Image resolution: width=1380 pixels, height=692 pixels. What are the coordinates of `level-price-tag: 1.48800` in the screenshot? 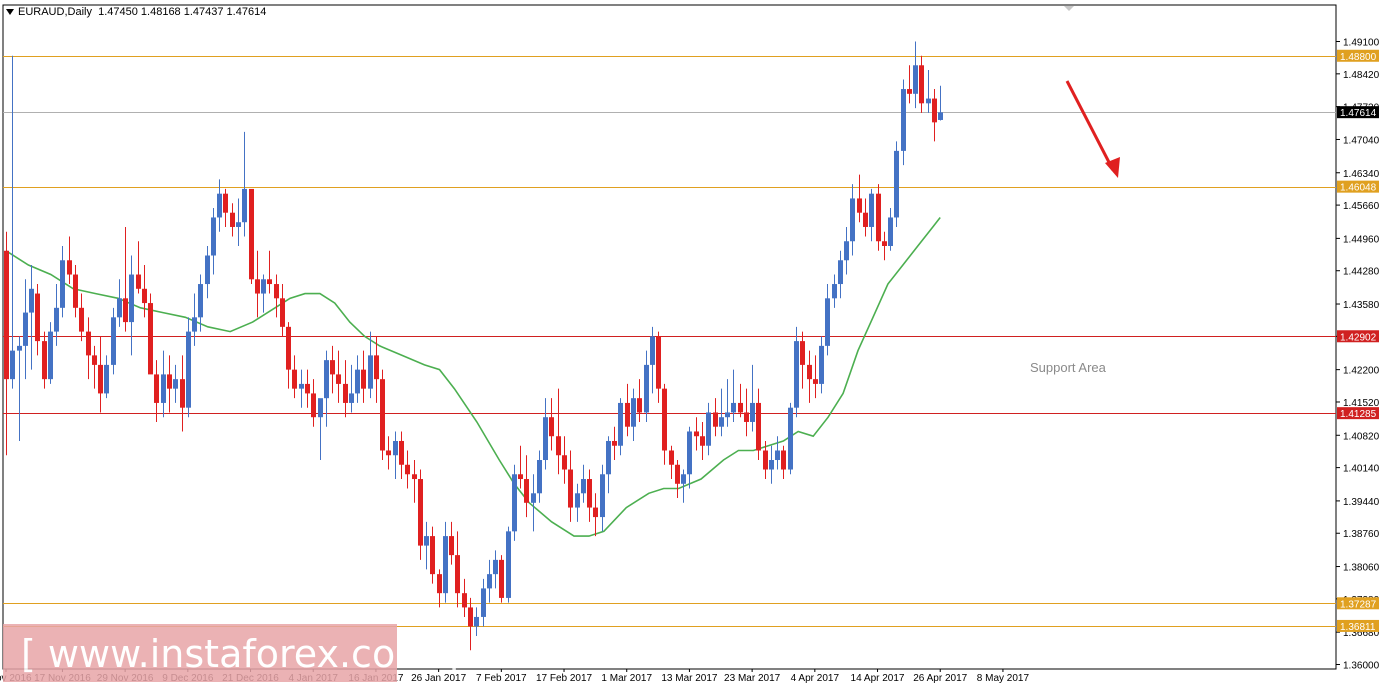 It's located at (1358, 56).